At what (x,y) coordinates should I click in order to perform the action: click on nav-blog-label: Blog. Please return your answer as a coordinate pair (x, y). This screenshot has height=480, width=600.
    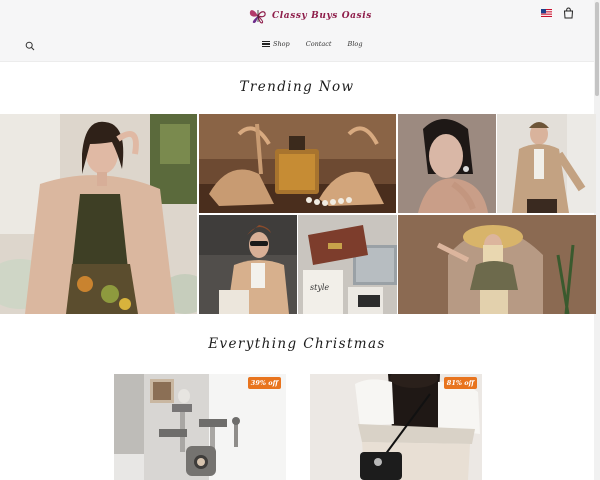
    Looking at the image, I should click on (355, 44).